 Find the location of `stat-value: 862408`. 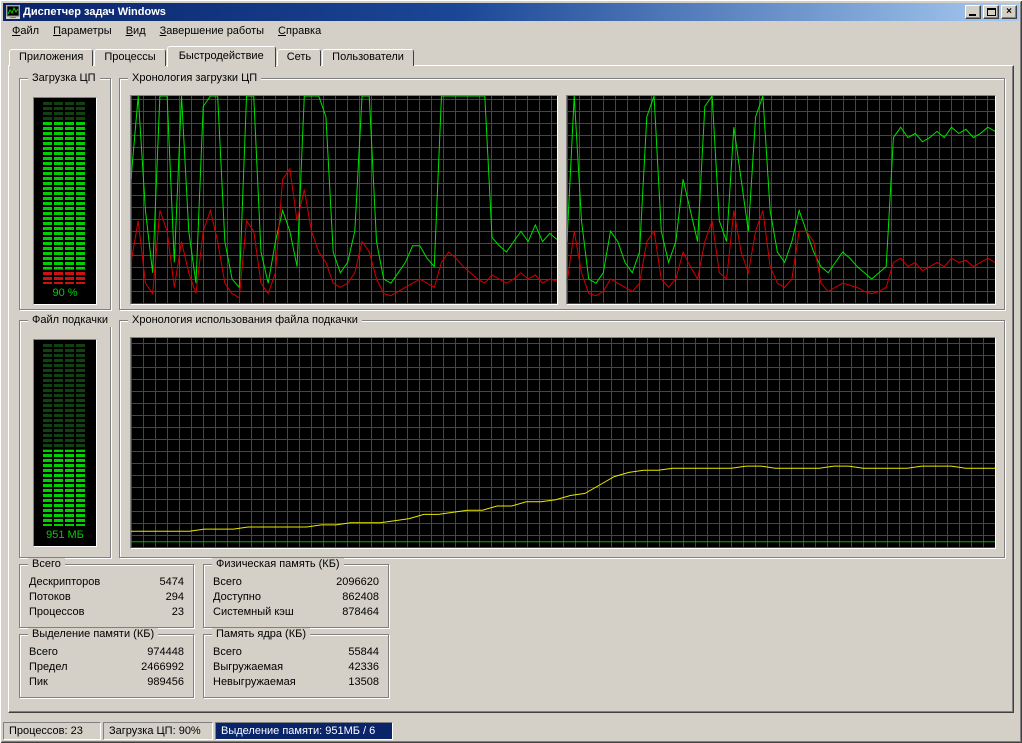

stat-value: 862408 is located at coordinates (360, 597).